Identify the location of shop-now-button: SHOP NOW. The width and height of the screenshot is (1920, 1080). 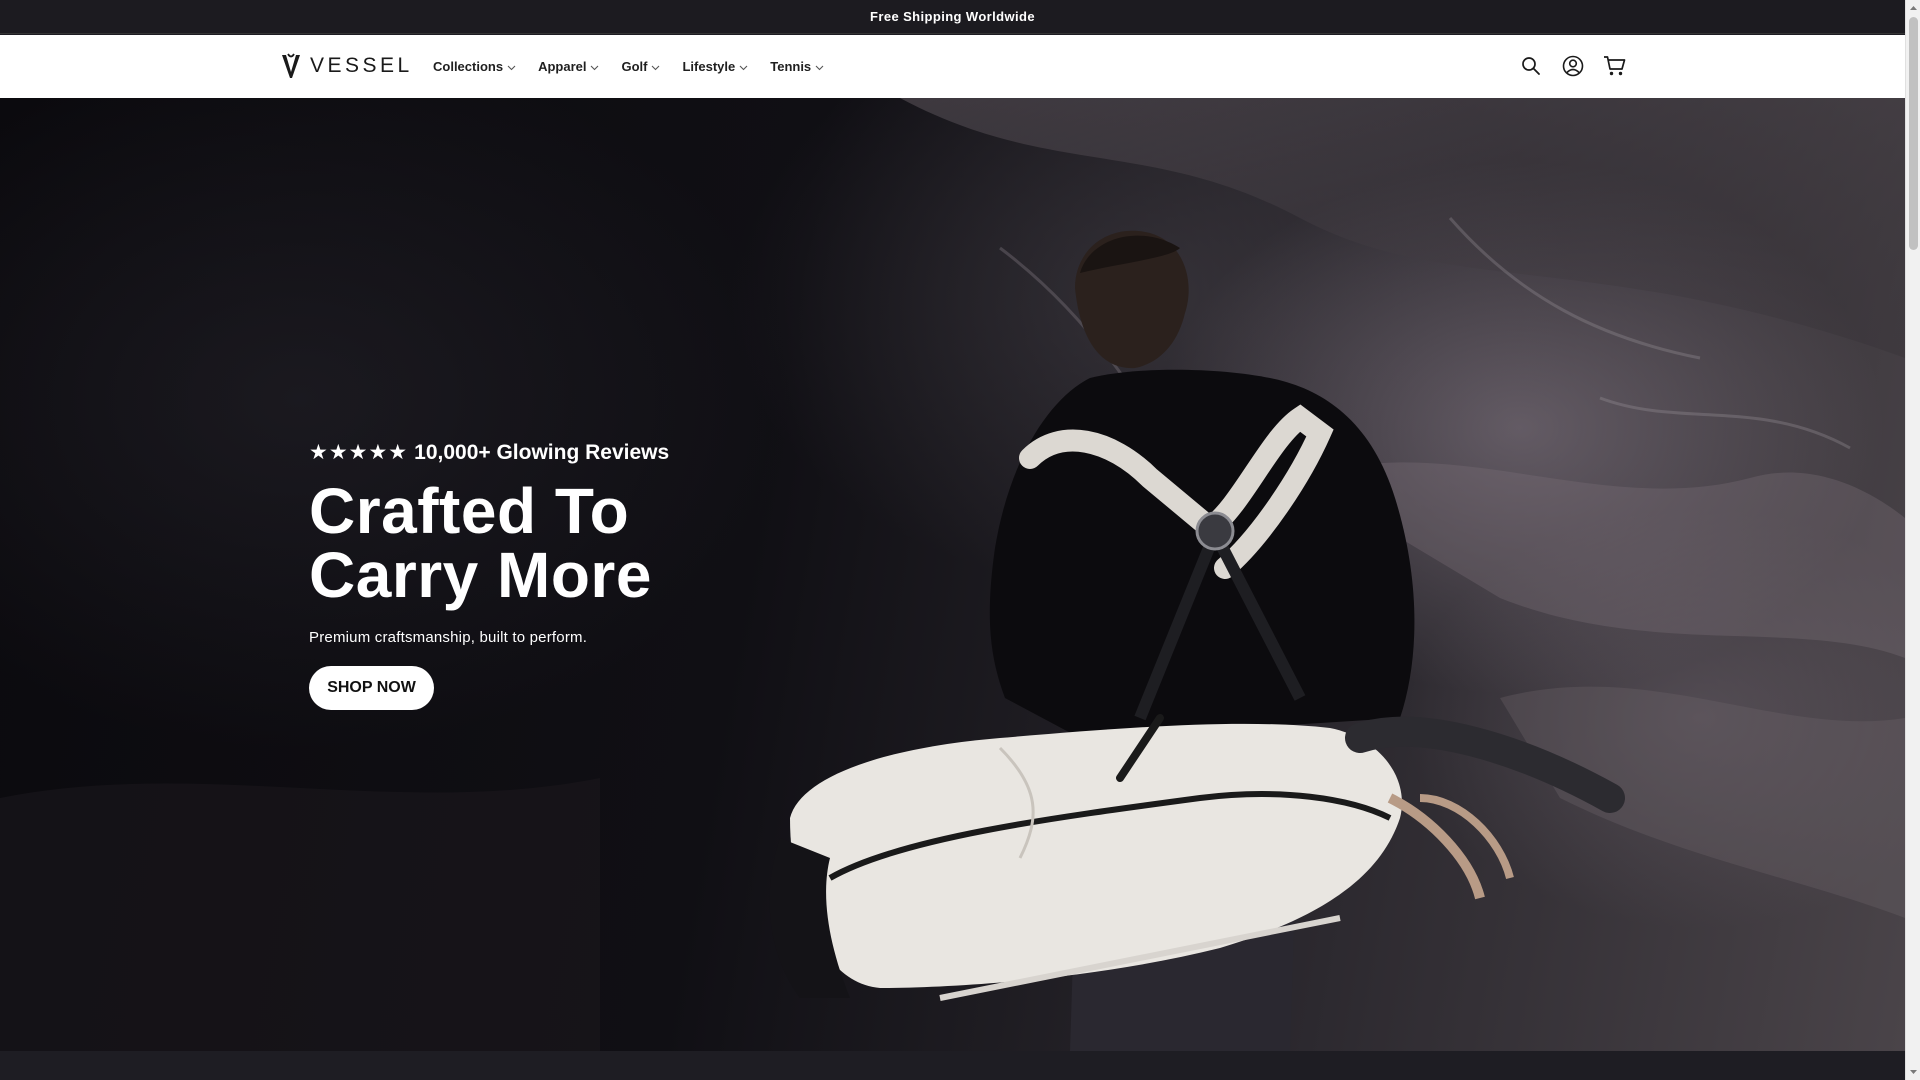
(371, 688).